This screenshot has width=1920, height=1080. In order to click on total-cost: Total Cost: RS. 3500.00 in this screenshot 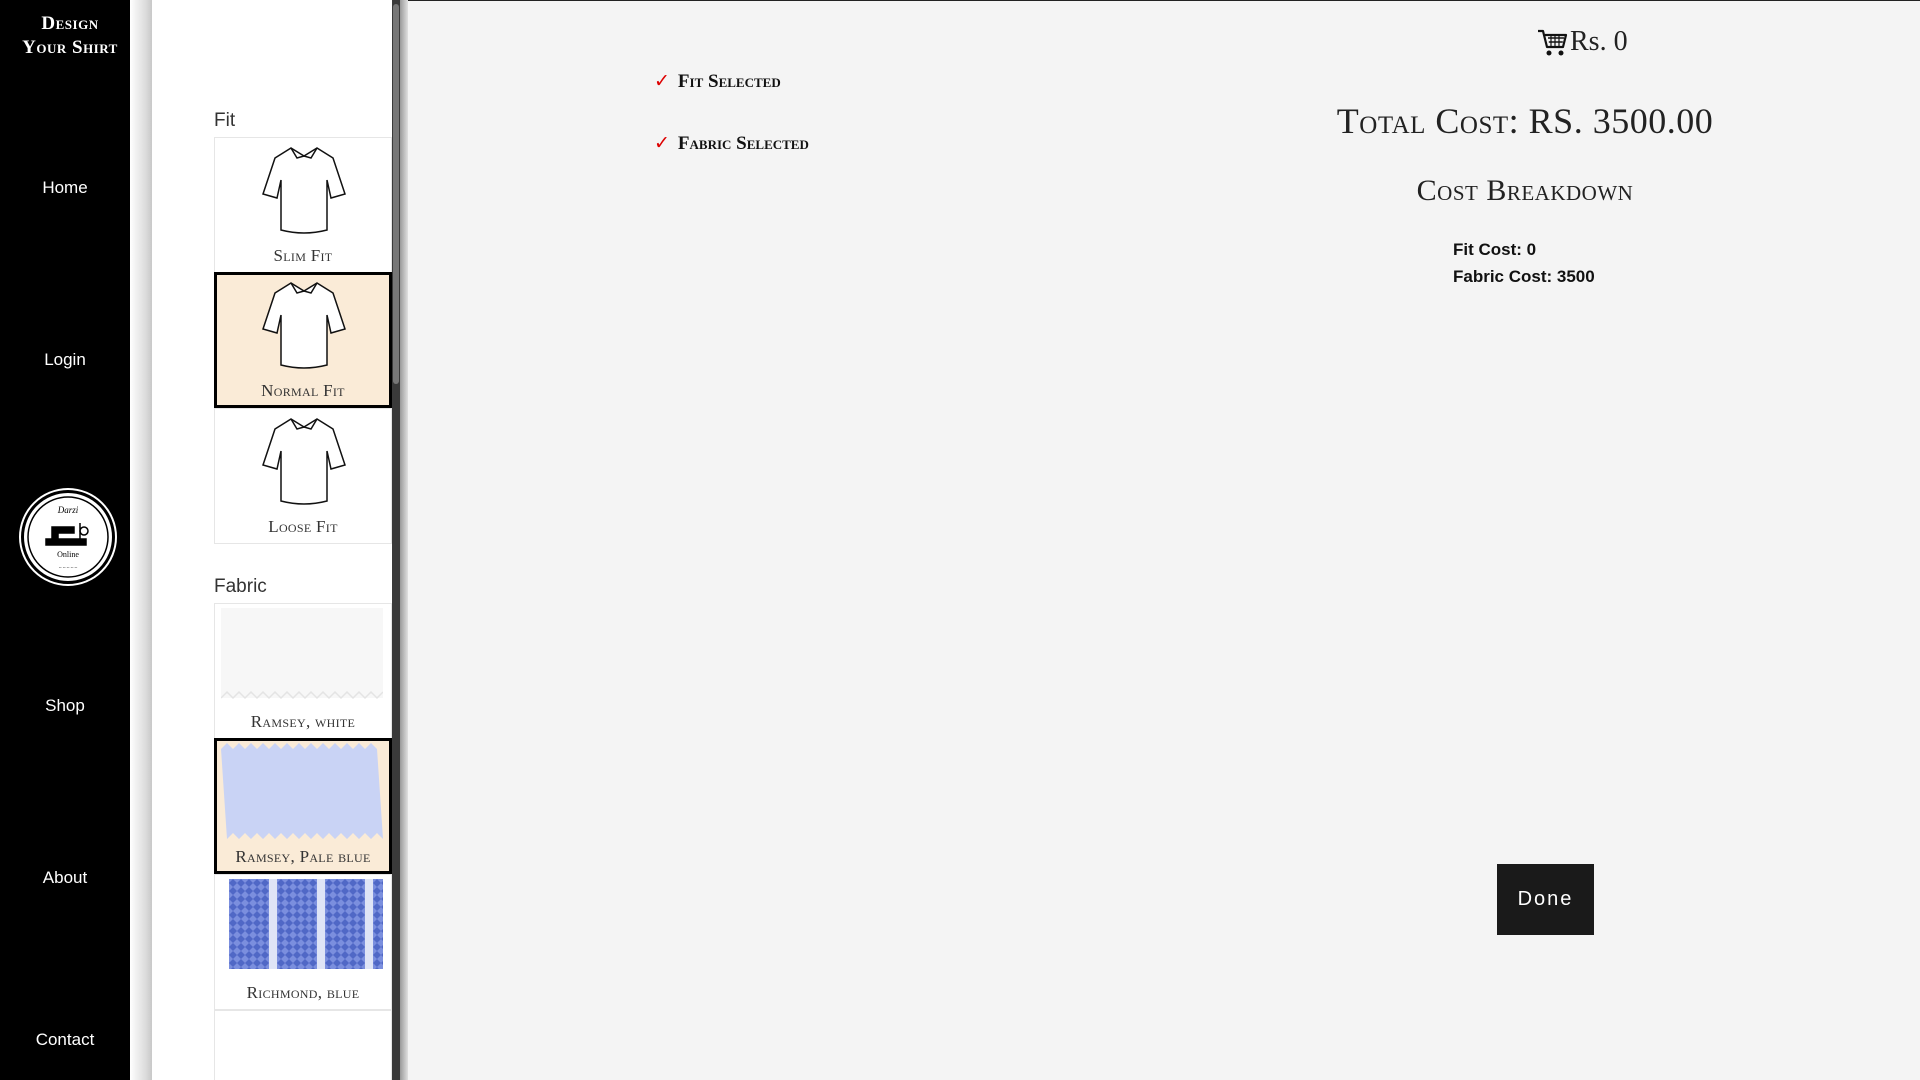, I will do `click(1525, 121)`.